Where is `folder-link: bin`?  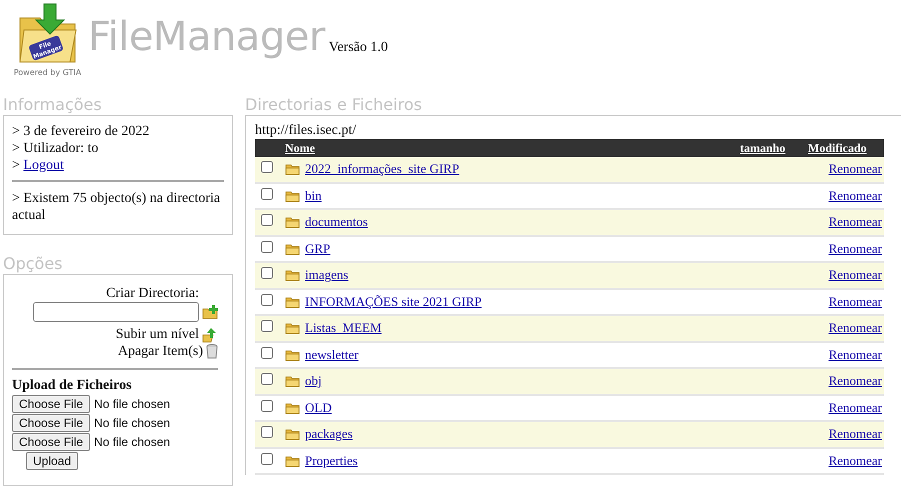
folder-link: bin is located at coordinates (313, 196).